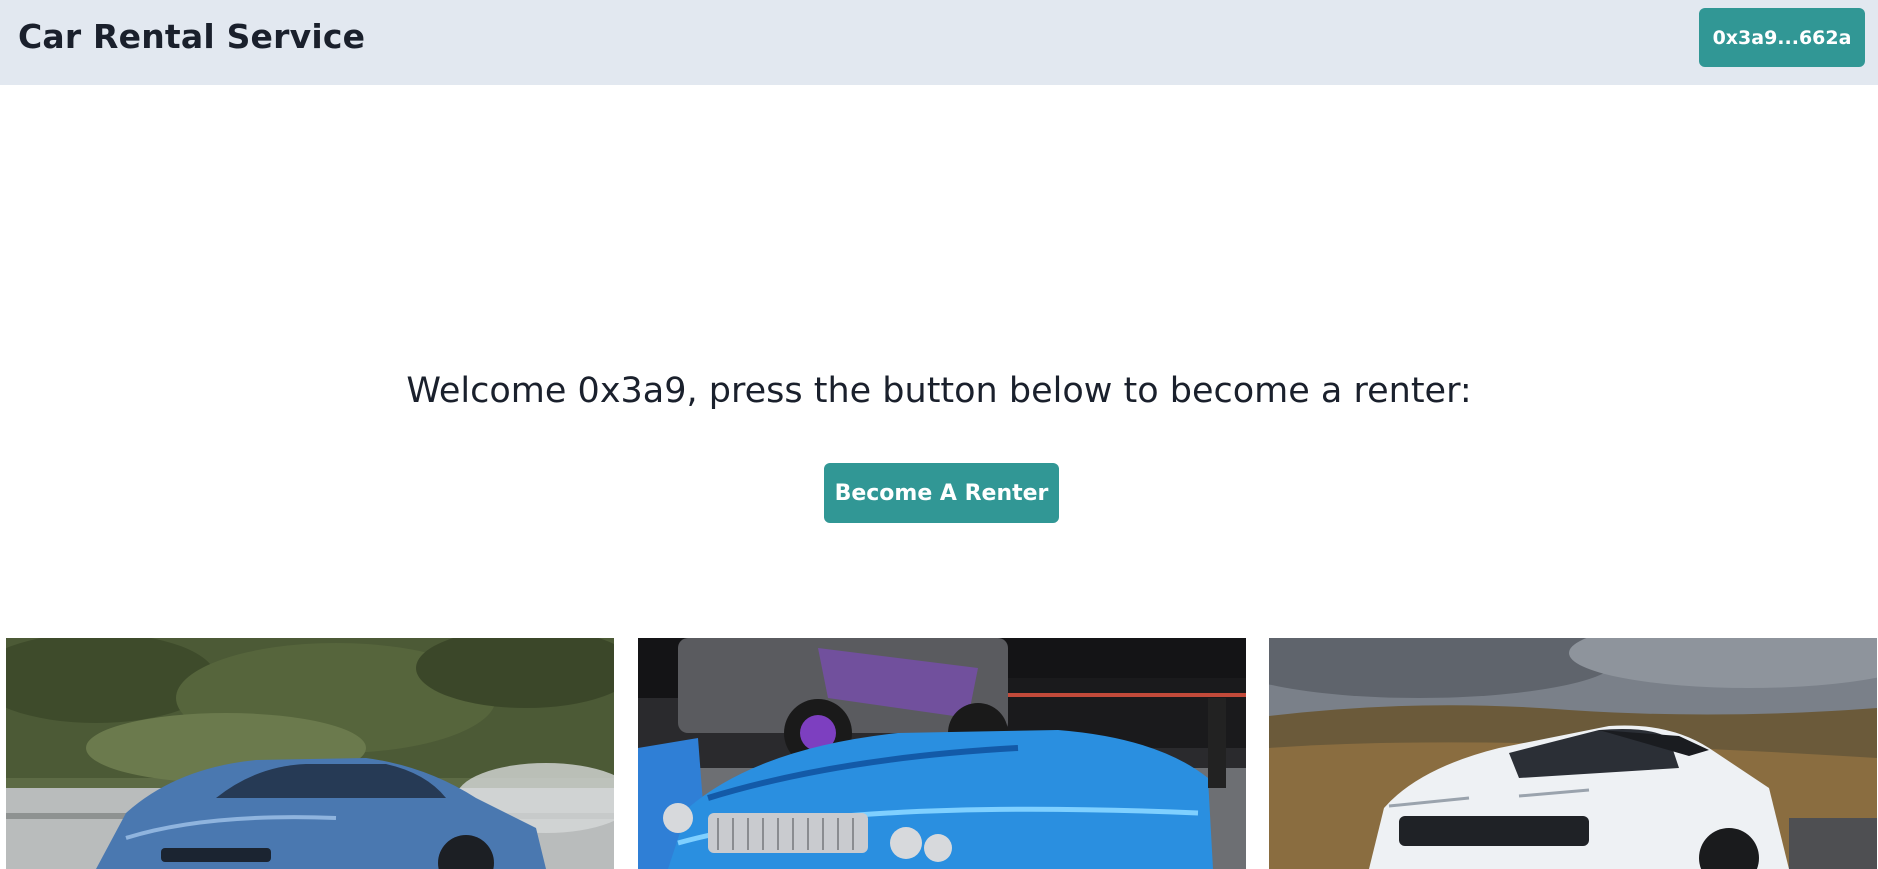 Image resolution: width=1878 pixels, height=869 pixels. Describe the element at coordinates (310, 753) in the screenshot. I see `blue-sports-coupe-photo` at that location.